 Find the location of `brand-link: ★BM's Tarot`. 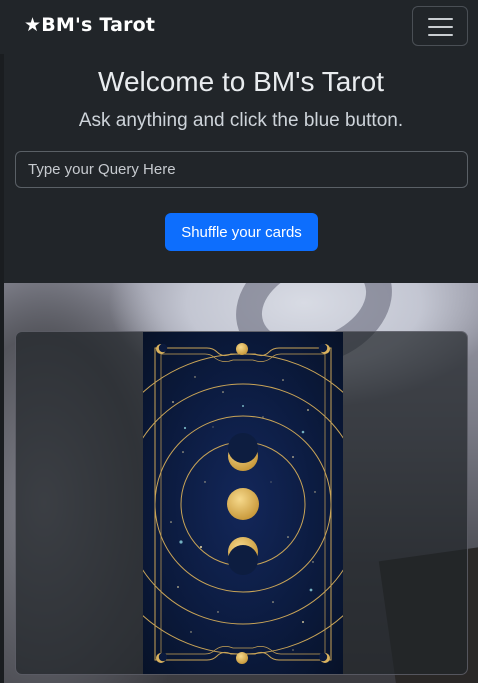

brand-link: ★BM's Tarot is located at coordinates (89, 25).